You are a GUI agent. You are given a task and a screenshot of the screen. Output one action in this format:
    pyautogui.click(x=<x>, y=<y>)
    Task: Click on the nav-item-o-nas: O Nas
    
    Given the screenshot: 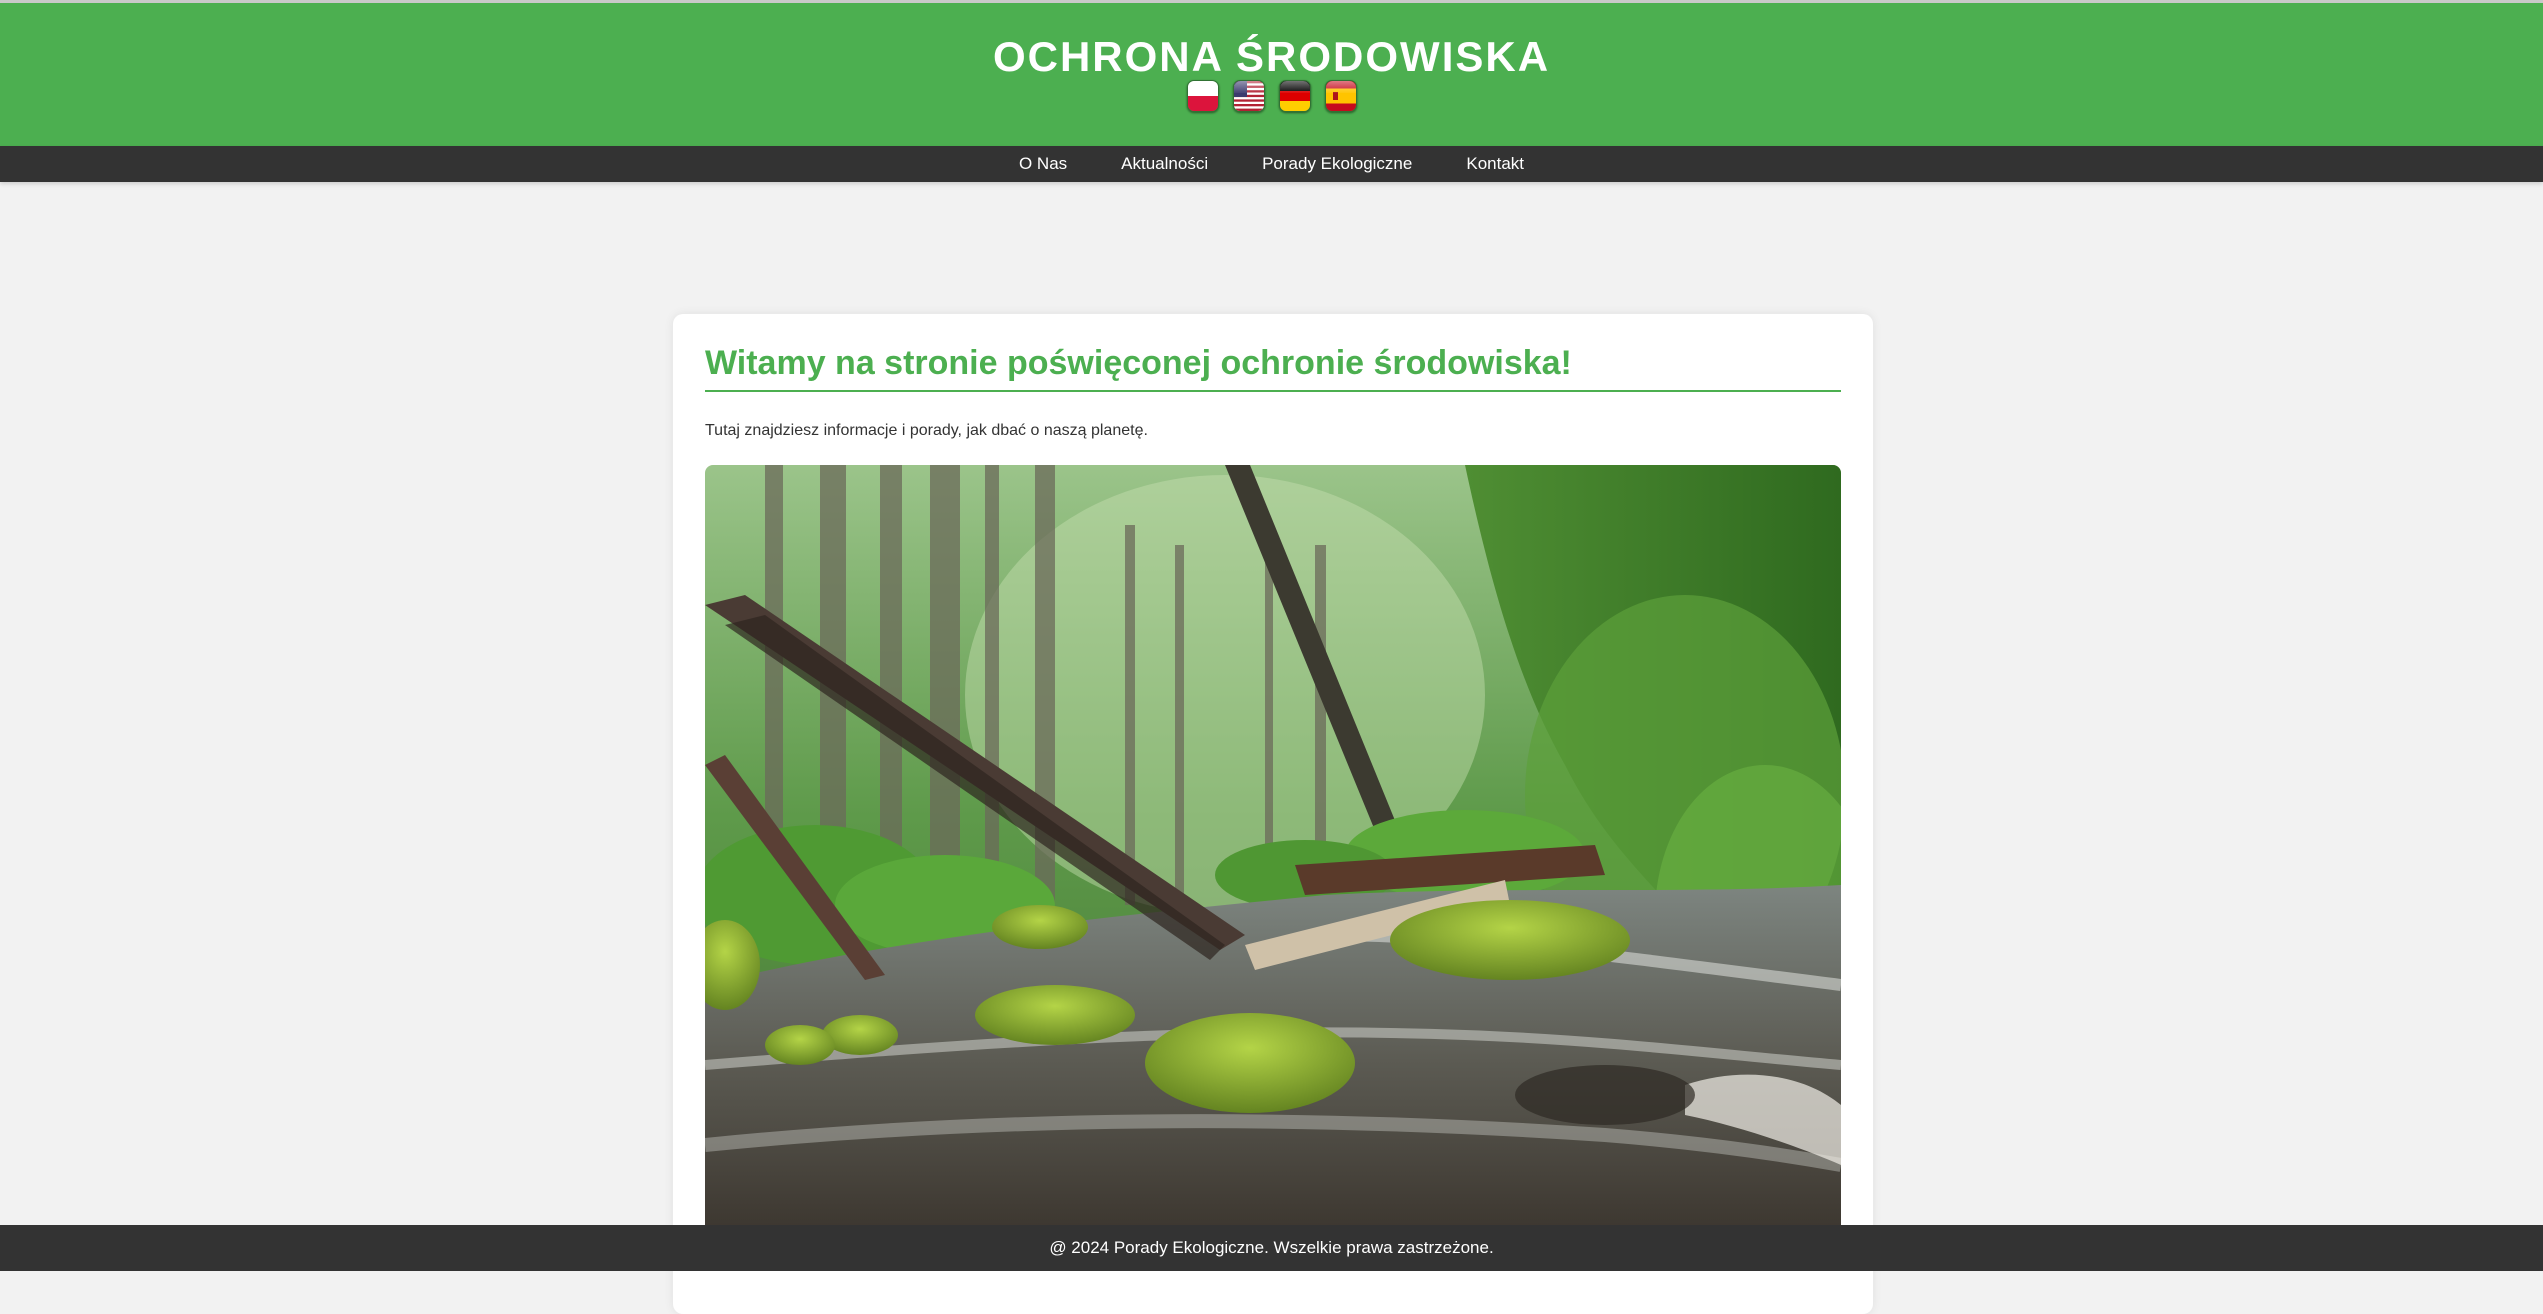 What is the action you would take?
    pyautogui.click(x=1043, y=164)
    